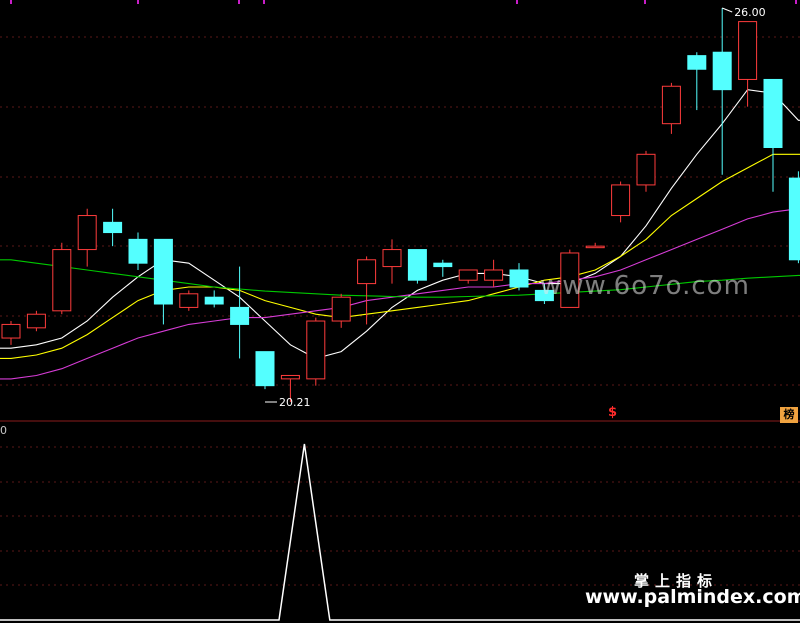 The height and width of the screenshot is (623, 800). Describe the element at coordinates (613, 412) in the screenshot. I see `signal-marker: $` at that location.